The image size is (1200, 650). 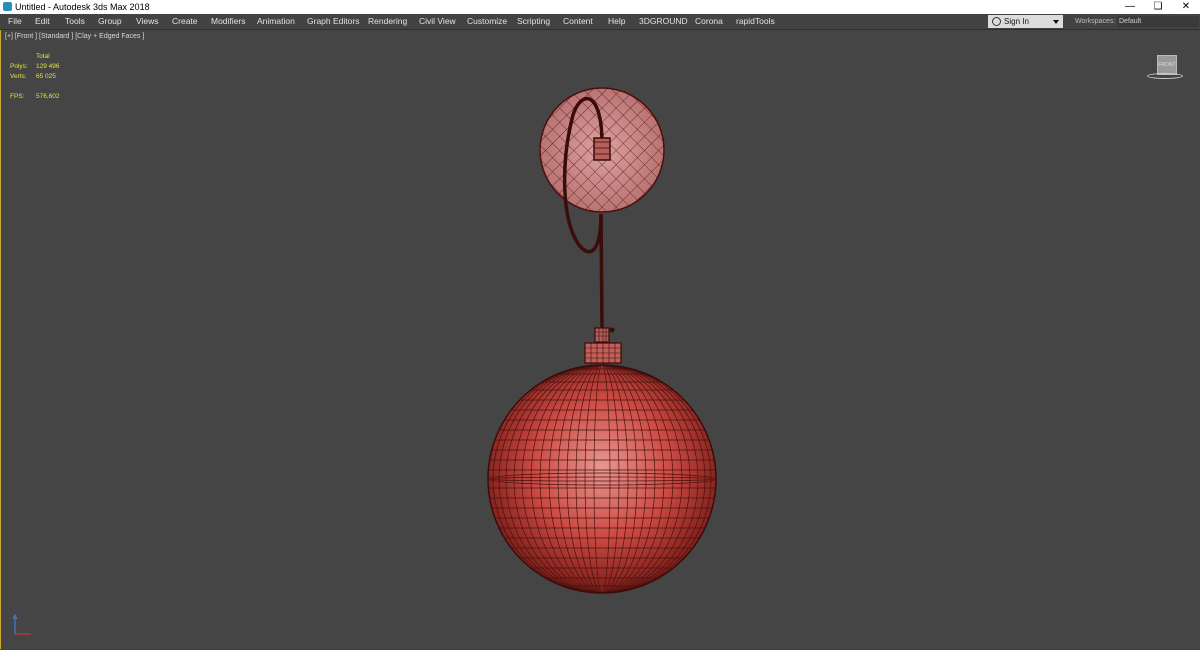 I want to click on workspaces-label: Workspaces:, so click(x=1095, y=21).